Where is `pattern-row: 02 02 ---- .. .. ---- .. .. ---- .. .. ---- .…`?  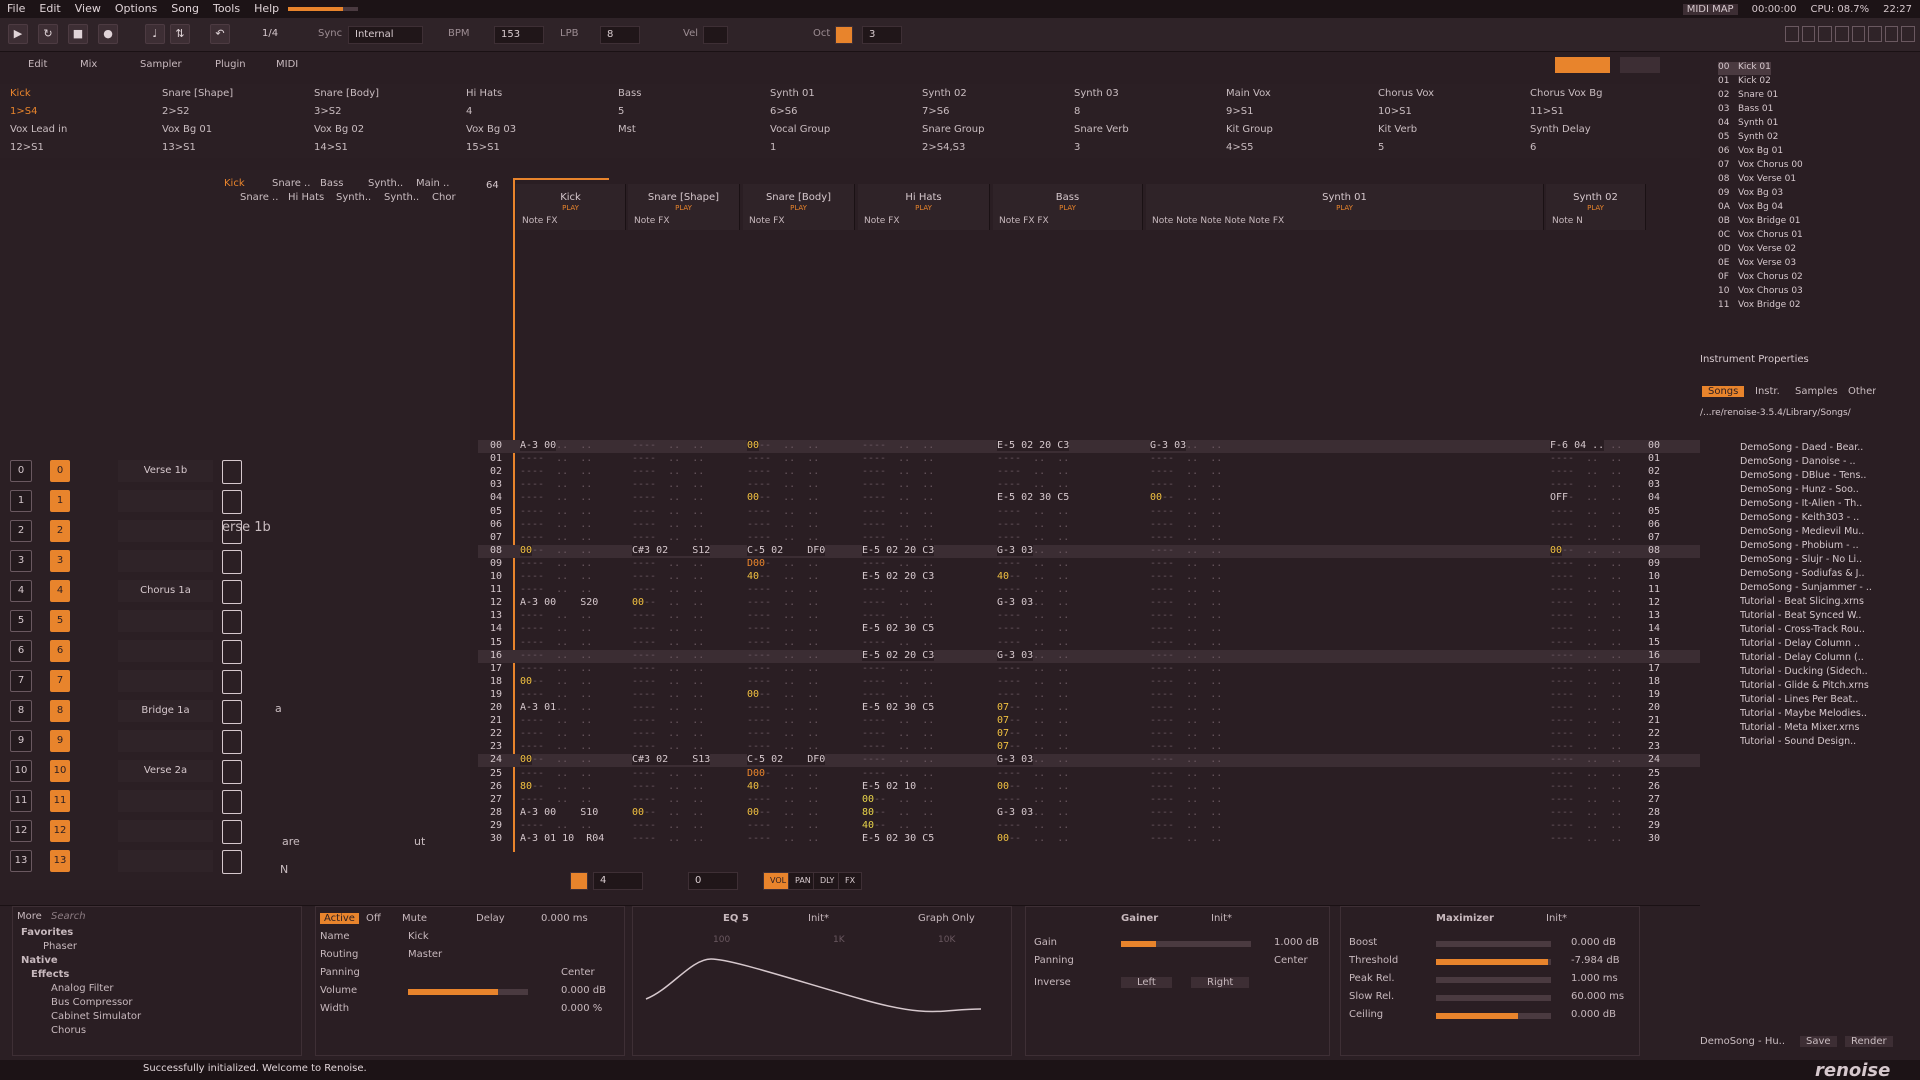
pattern-row: 02 02 ---- .. .. ---- .. .. ---- .. .. ---- .… is located at coordinates (1089, 472).